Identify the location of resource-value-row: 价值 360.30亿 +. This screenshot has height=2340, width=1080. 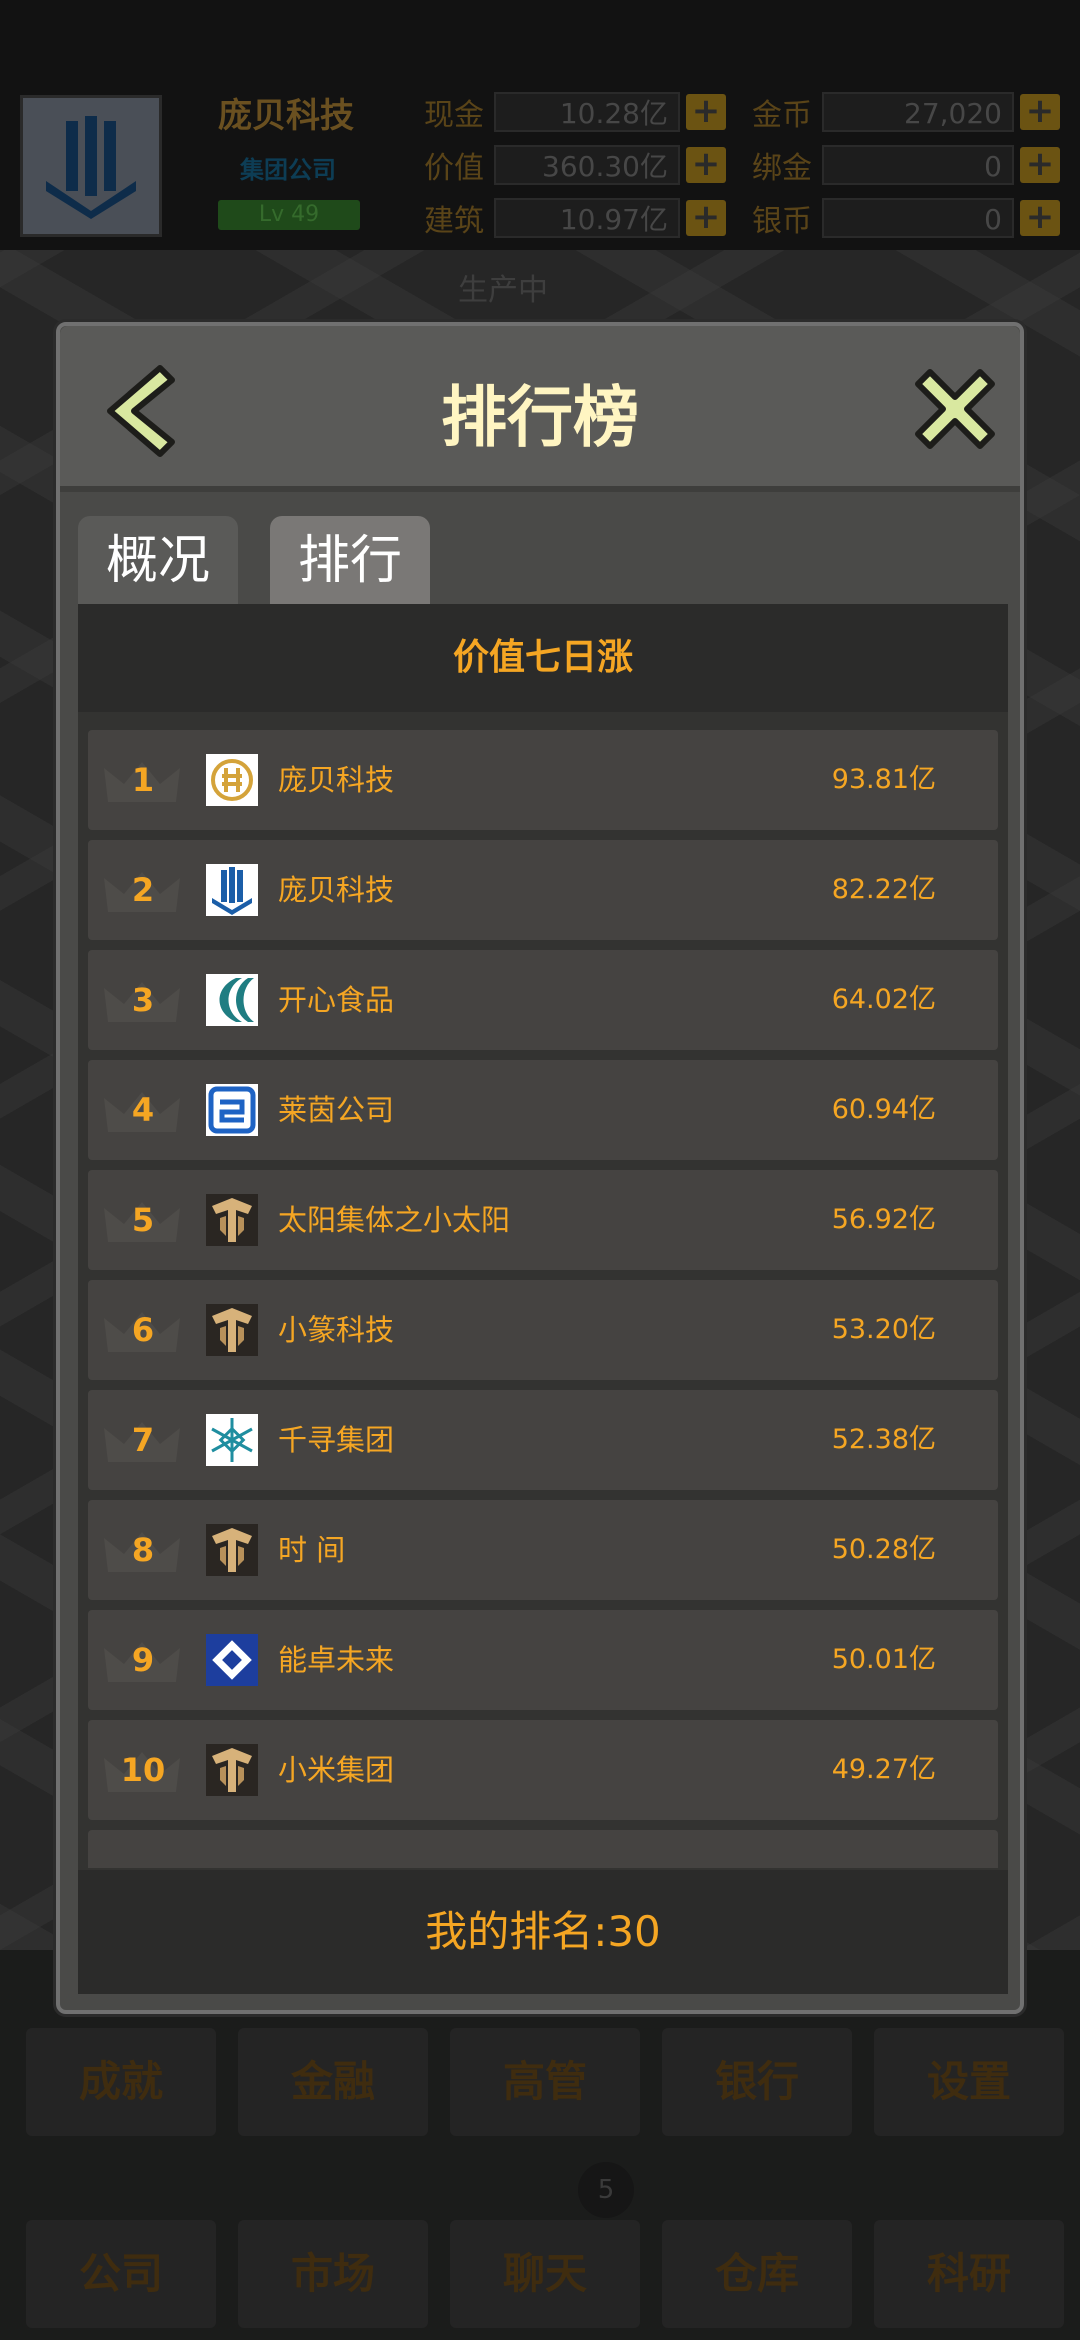
(575, 165).